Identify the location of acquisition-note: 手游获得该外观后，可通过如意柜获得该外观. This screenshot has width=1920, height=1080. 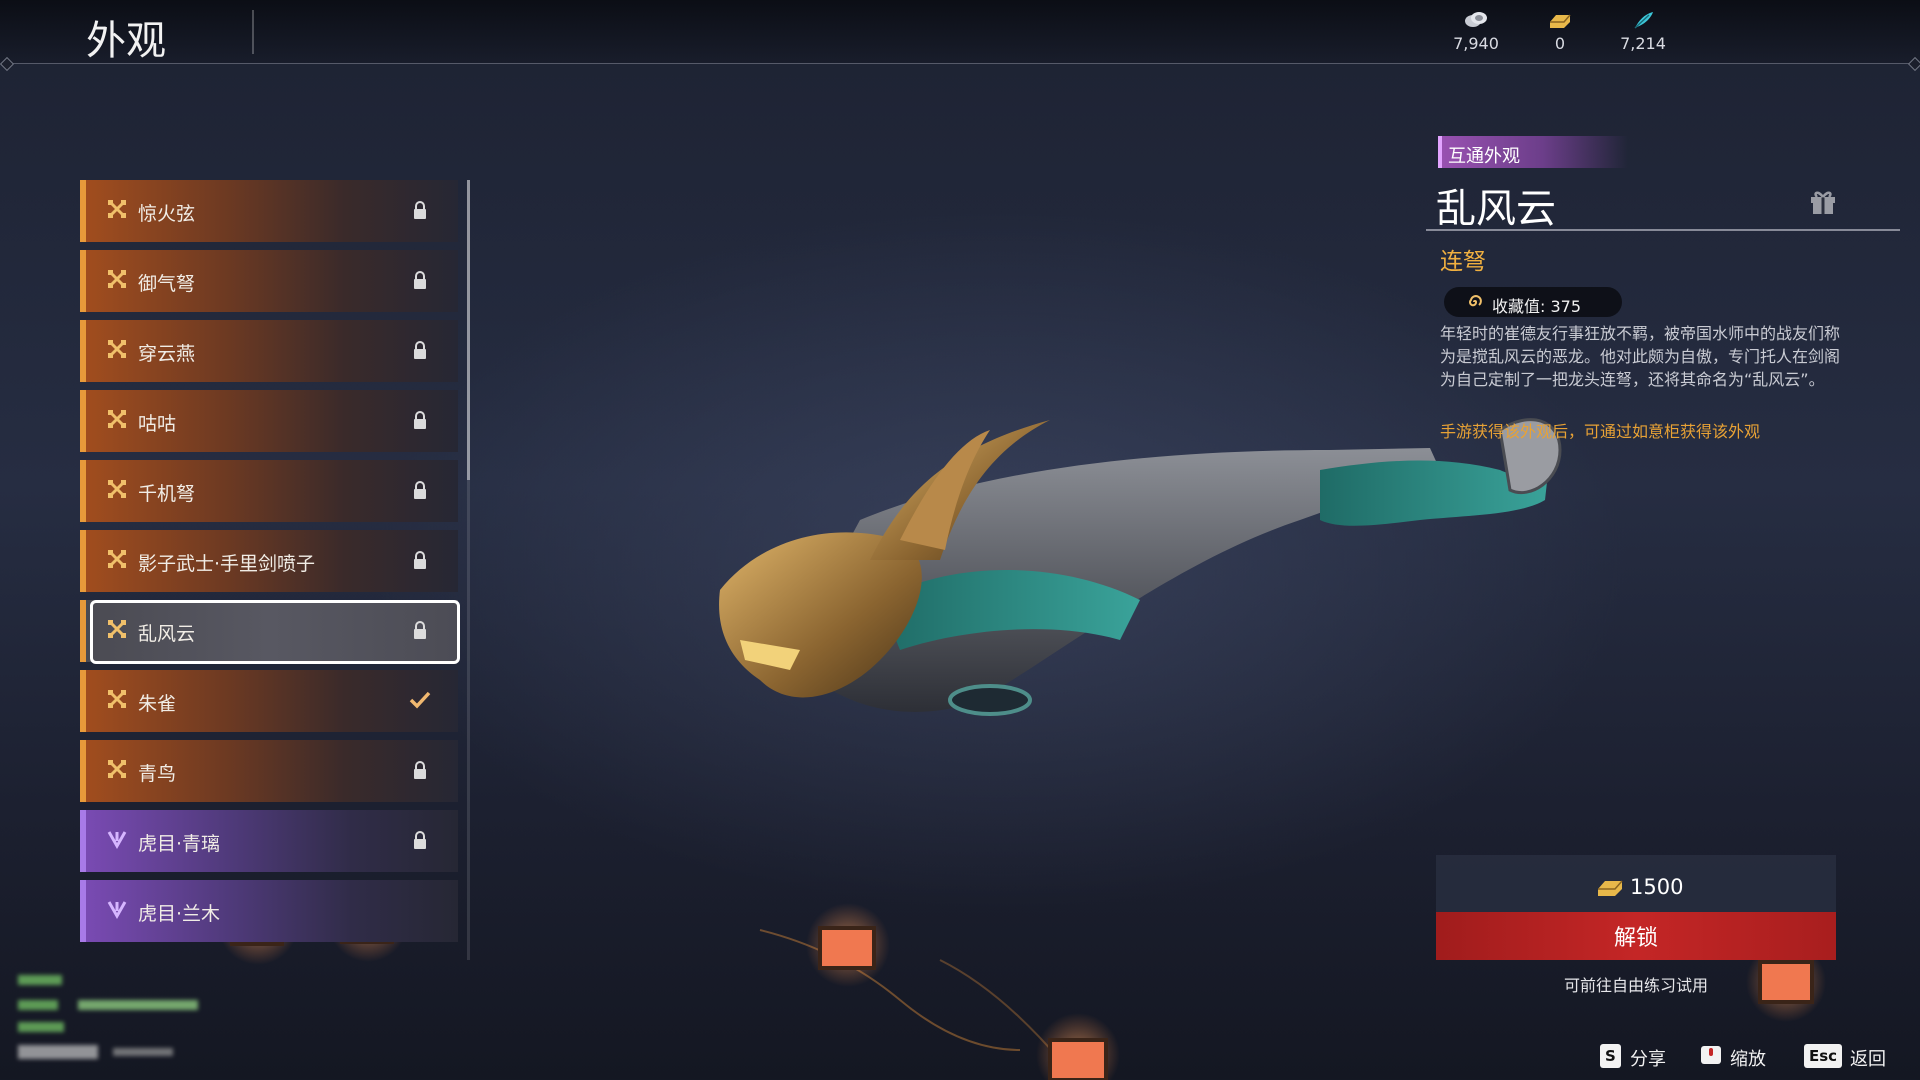
(1600, 431).